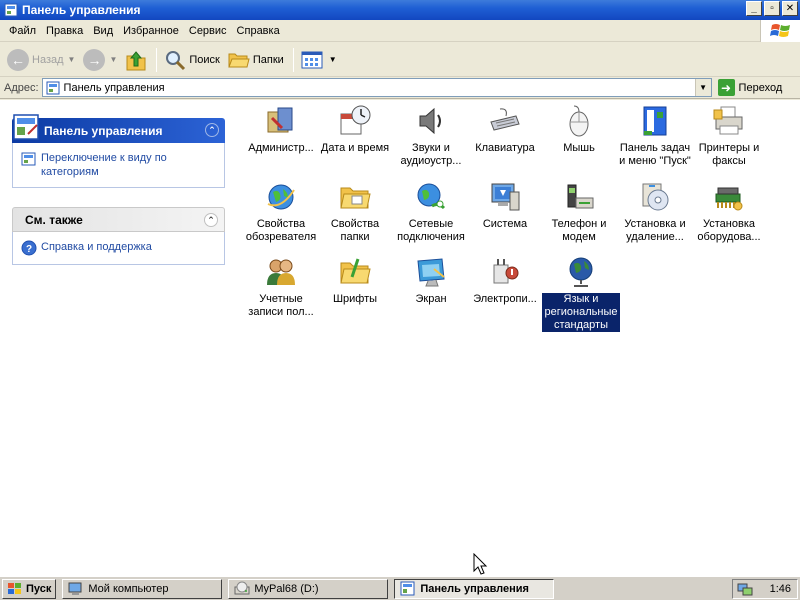  Describe the element at coordinates (579, 121) in the screenshot. I see `mouse-icon` at that location.